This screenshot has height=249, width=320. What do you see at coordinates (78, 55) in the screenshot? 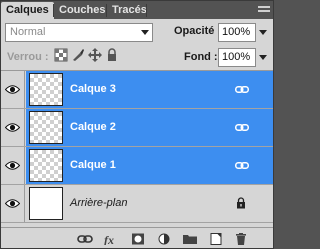
I see `lock-image-pixels-icon` at bounding box center [78, 55].